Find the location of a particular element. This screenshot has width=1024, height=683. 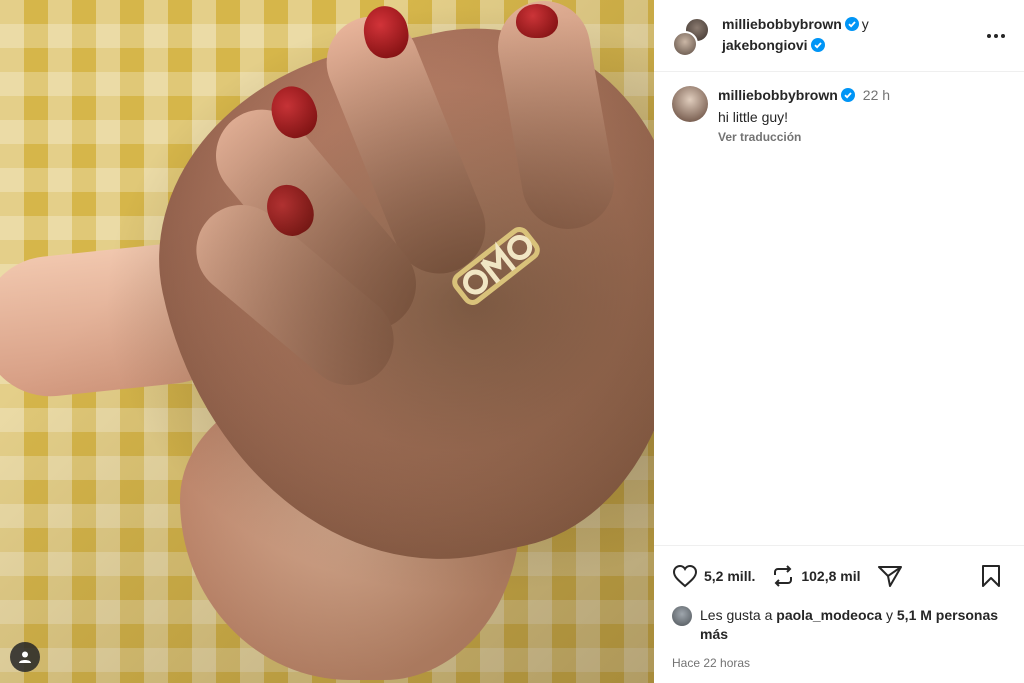

bookmark-icon is located at coordinates (991, 576).